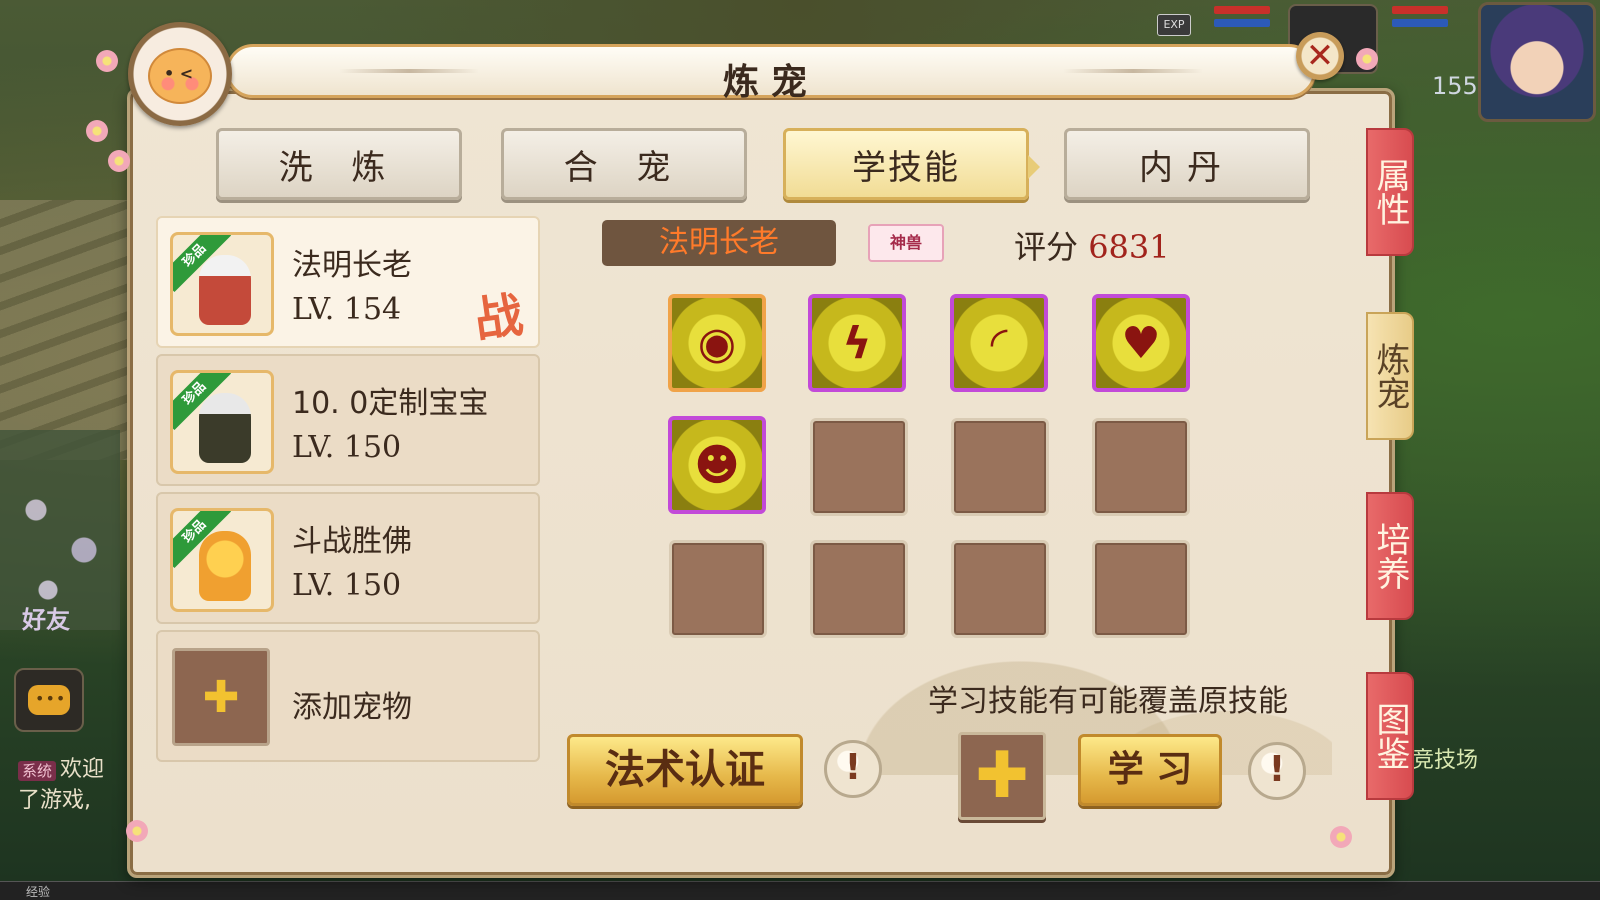 The height and width of the screenshot is (900, 1600). Describe the element at coordinates (38, 892) in the screenshot. I see `exp-label: 经验` at that location.